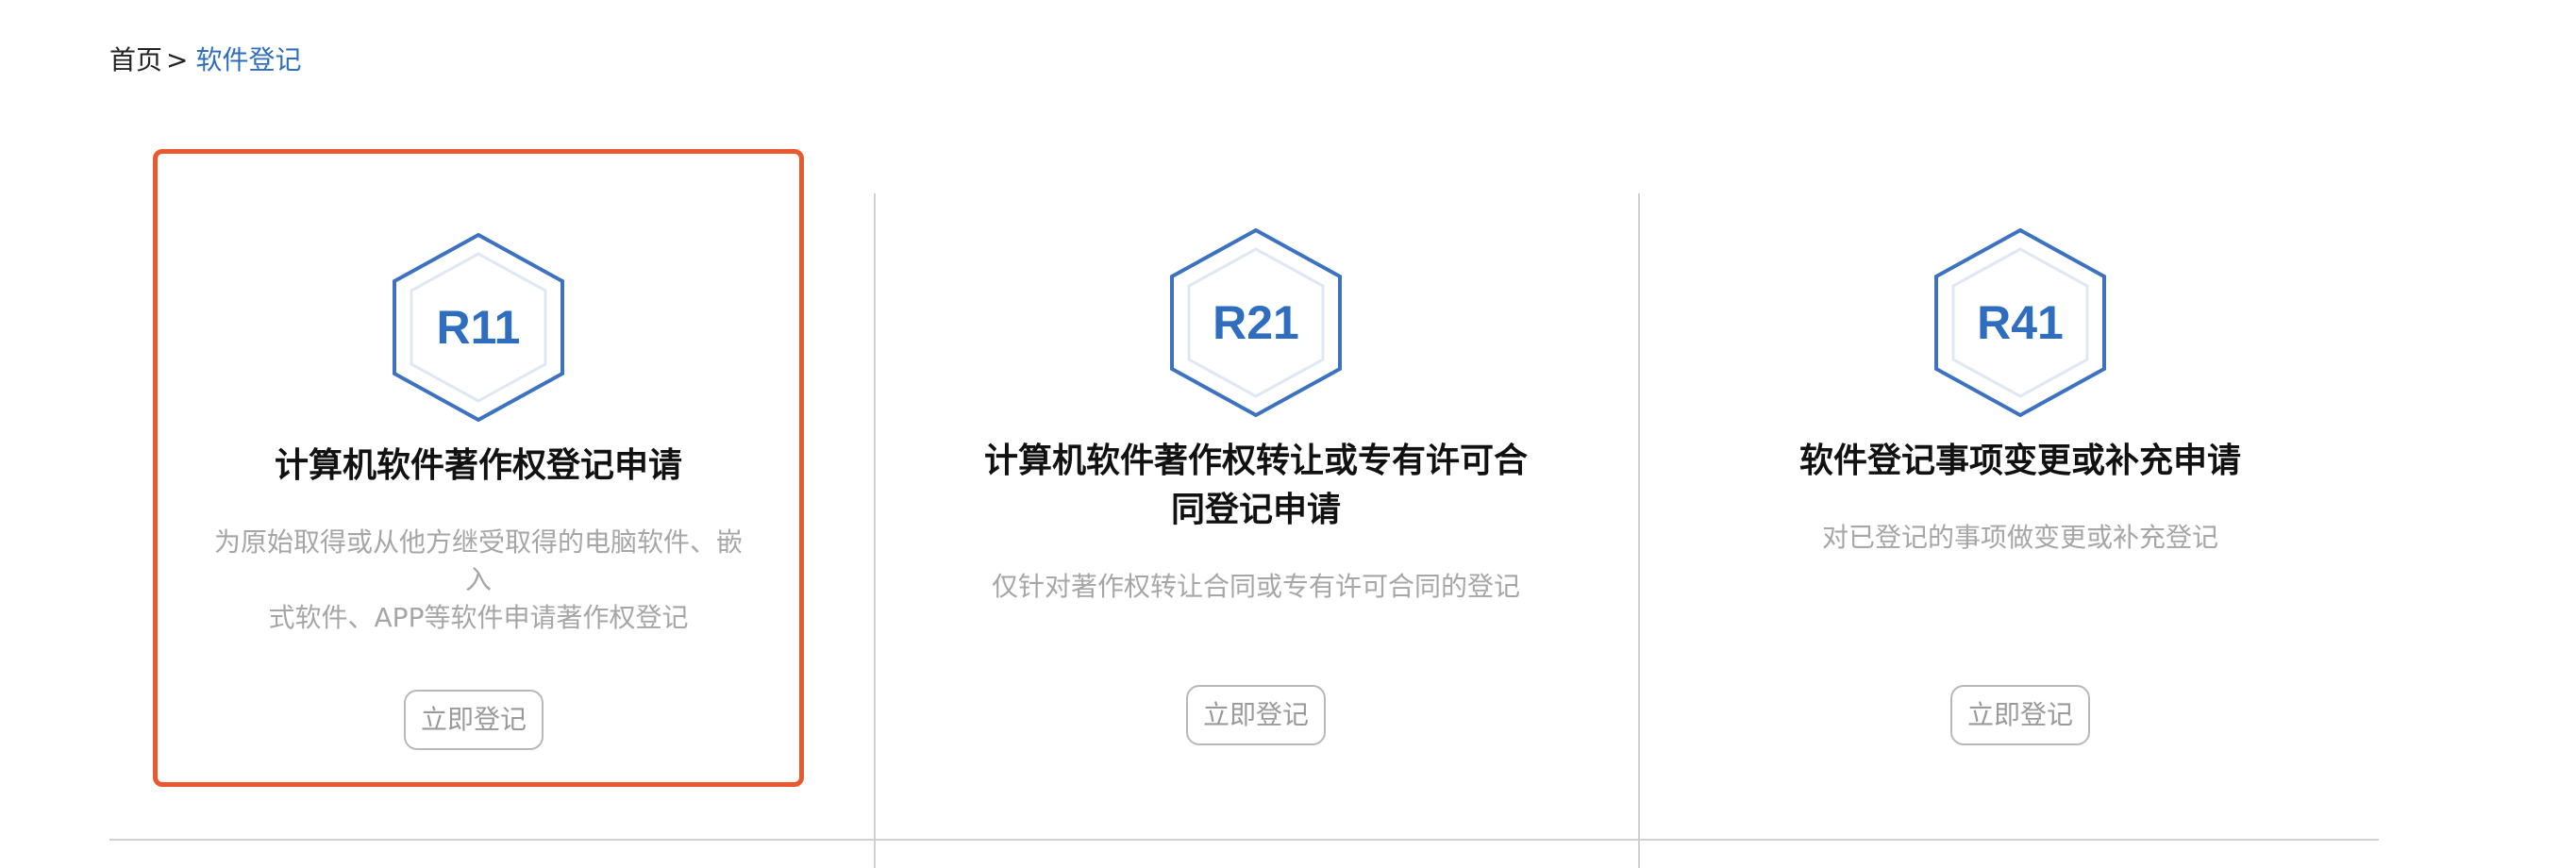 This screenshot has height=868, width=2576. I want to click on card-description: 为原始取得或从他方继受取得的电脑软件、嵌入 式软件、APP等软件申请著作权登记, so click(478, 580).